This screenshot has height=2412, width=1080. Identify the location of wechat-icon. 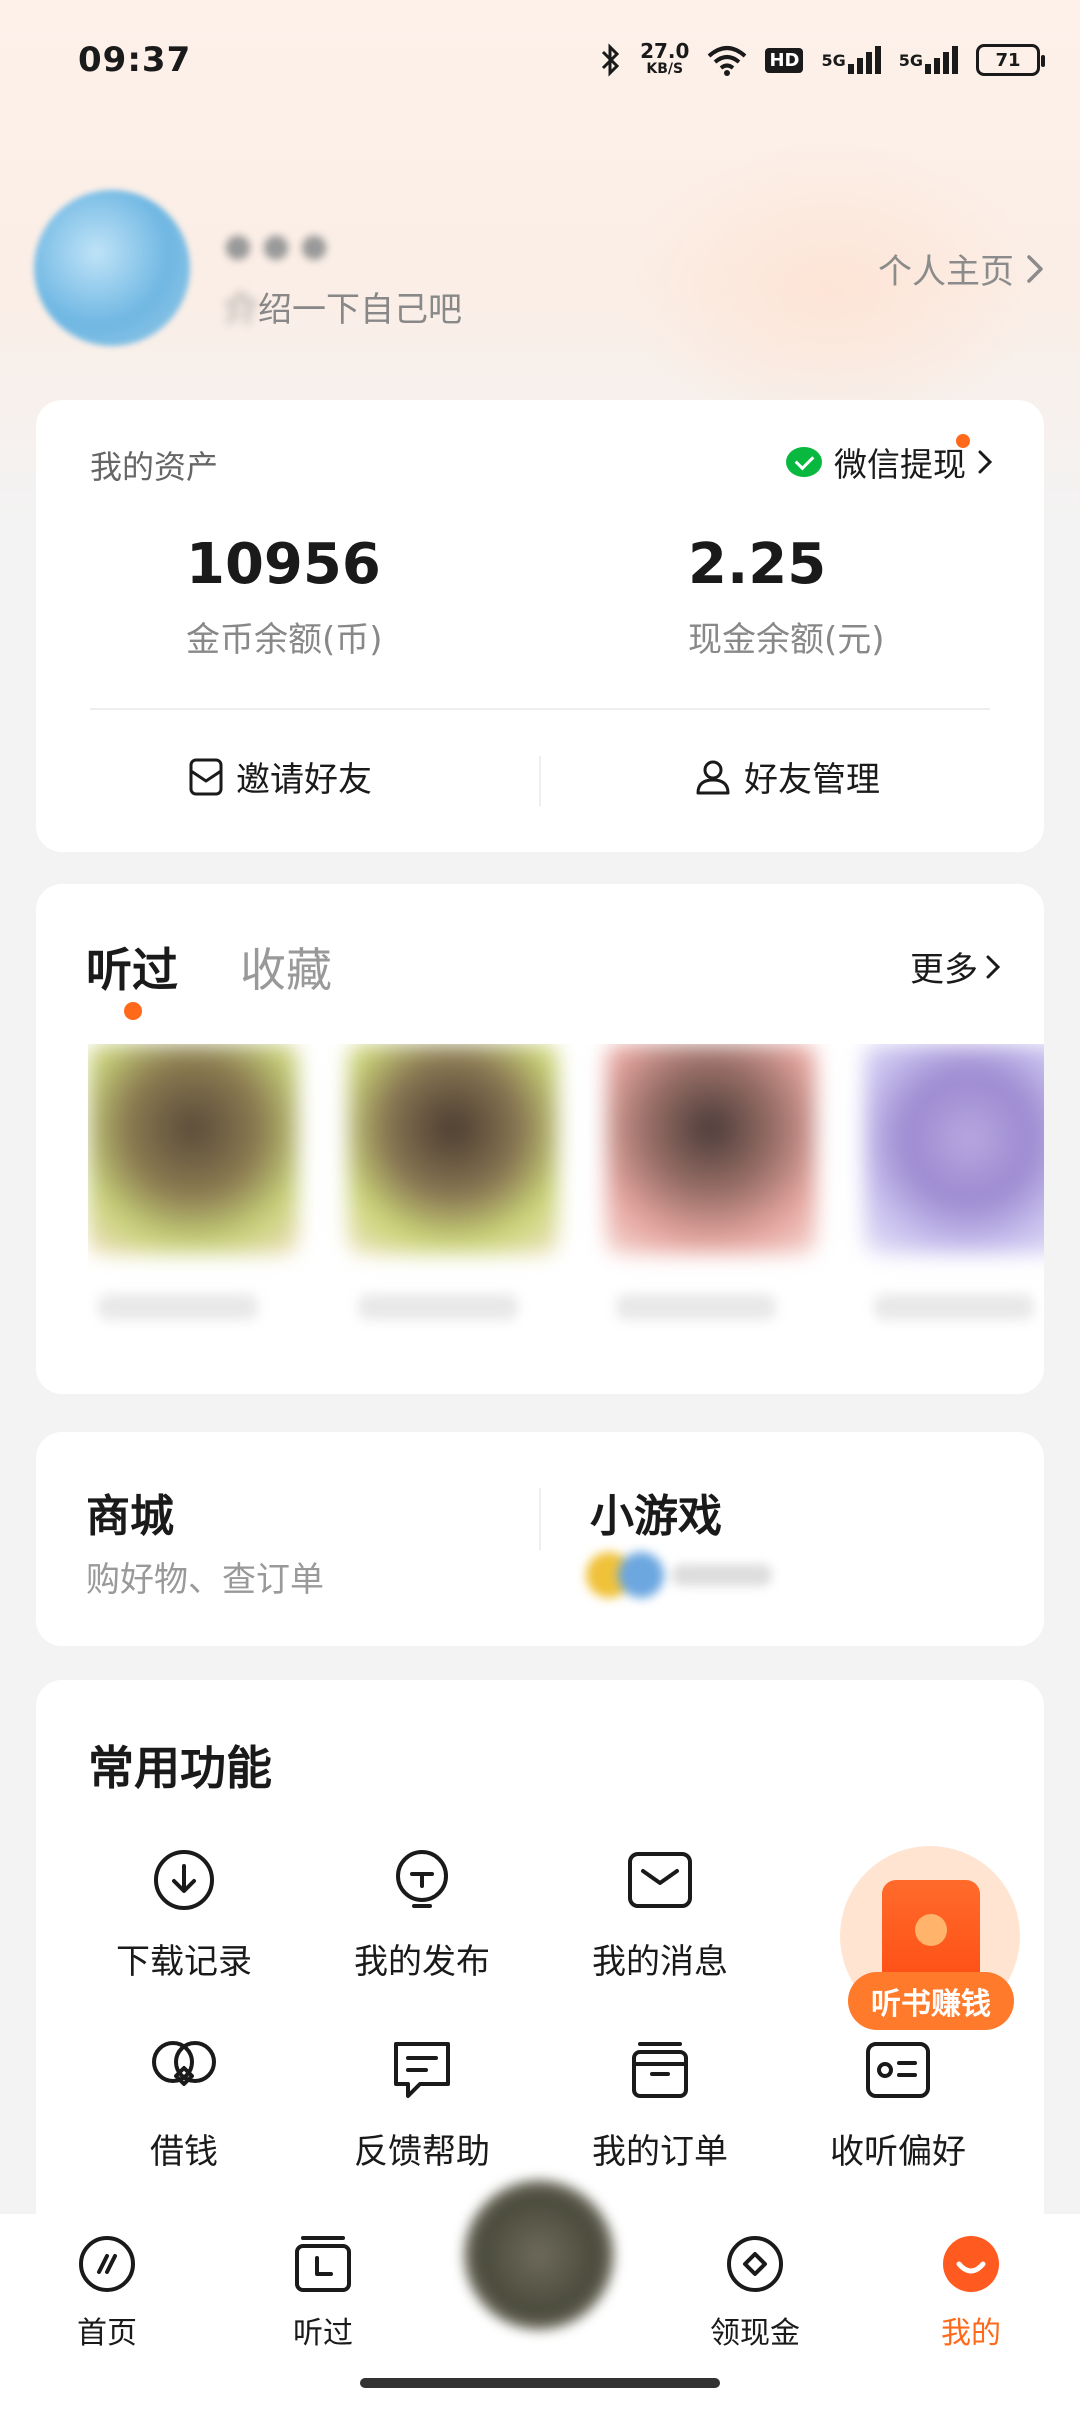
(804, 462).